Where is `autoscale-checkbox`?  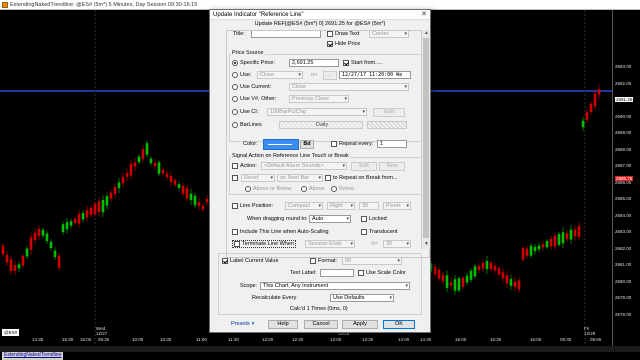
autoscale-checkbox is located at coordinates (235, 232).